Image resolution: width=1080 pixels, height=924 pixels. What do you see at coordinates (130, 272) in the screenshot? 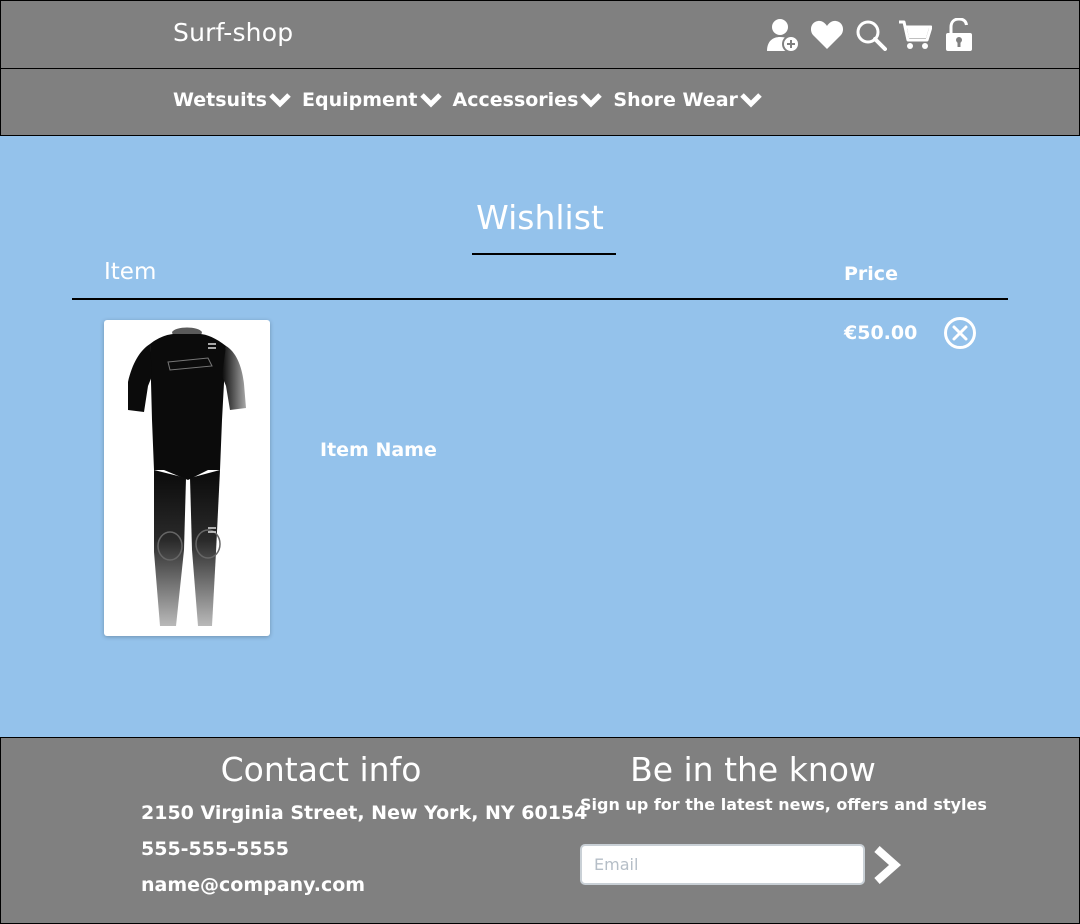
I see `column-header-item: Item` at bounding box center [130, 272].